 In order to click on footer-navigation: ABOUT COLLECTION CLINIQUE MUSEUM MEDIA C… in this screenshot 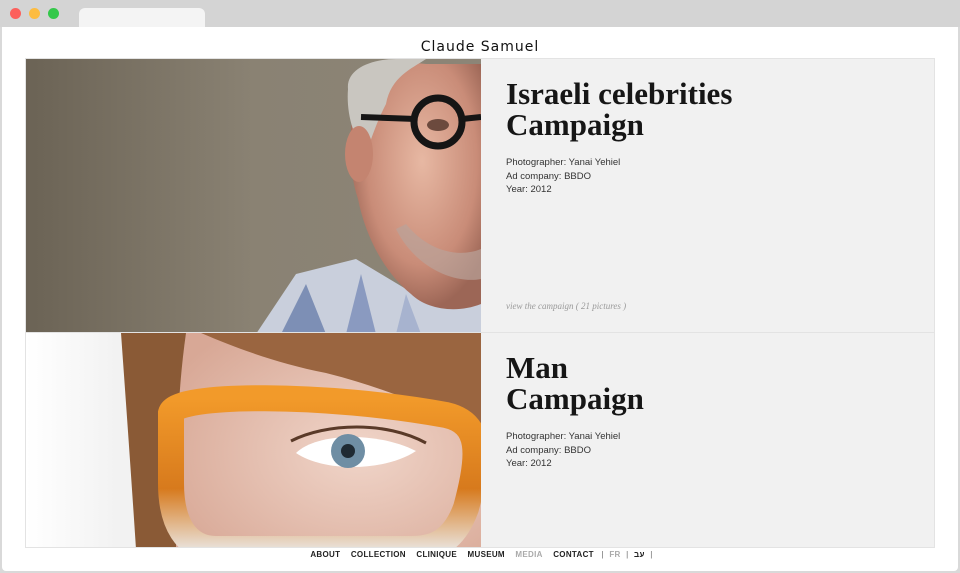, I will do `click(480, 554)`.